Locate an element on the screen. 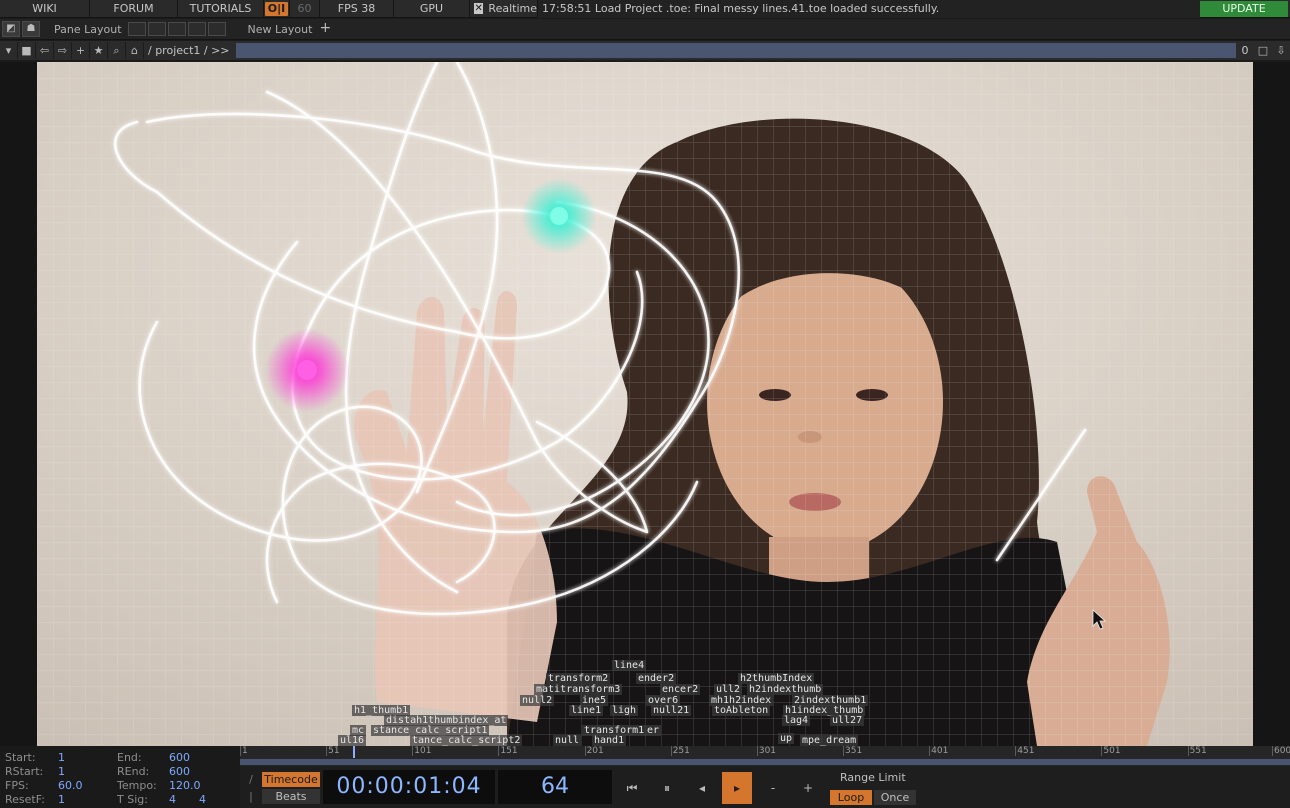  home-icon: ⌂ is located at coordinates (135, 50).